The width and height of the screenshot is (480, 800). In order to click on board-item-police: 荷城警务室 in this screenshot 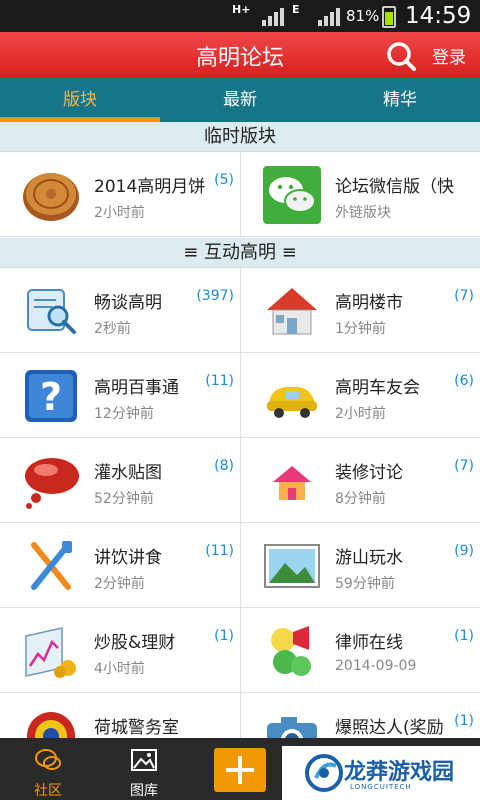, I will do `click(120, 715)`.